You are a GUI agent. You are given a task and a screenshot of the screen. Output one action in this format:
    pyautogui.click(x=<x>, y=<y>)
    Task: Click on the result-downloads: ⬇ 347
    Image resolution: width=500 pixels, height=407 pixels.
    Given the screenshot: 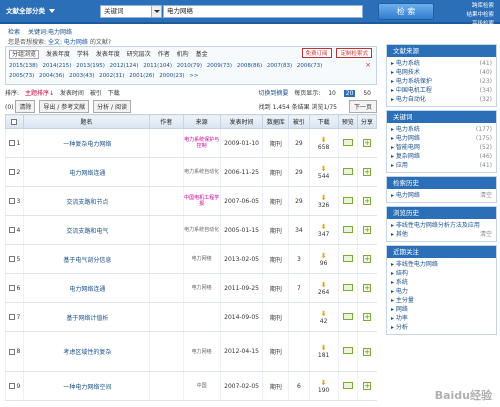 What is the action you would take?
    pyautogui.click(x=323, y=230)
    